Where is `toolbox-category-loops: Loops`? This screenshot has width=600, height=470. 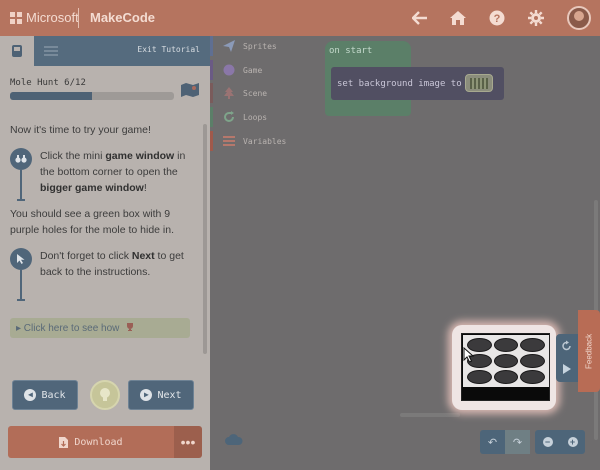
toolbox-category-loops: Loops is located at coordinates (254, 117).